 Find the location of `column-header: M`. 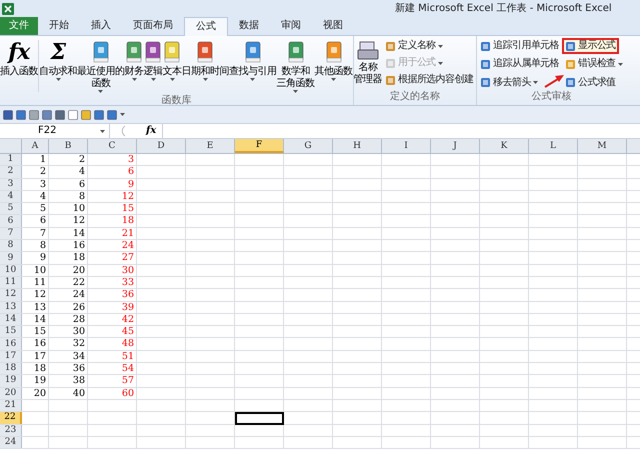

column-header: M is located at coordinates (602, 146).